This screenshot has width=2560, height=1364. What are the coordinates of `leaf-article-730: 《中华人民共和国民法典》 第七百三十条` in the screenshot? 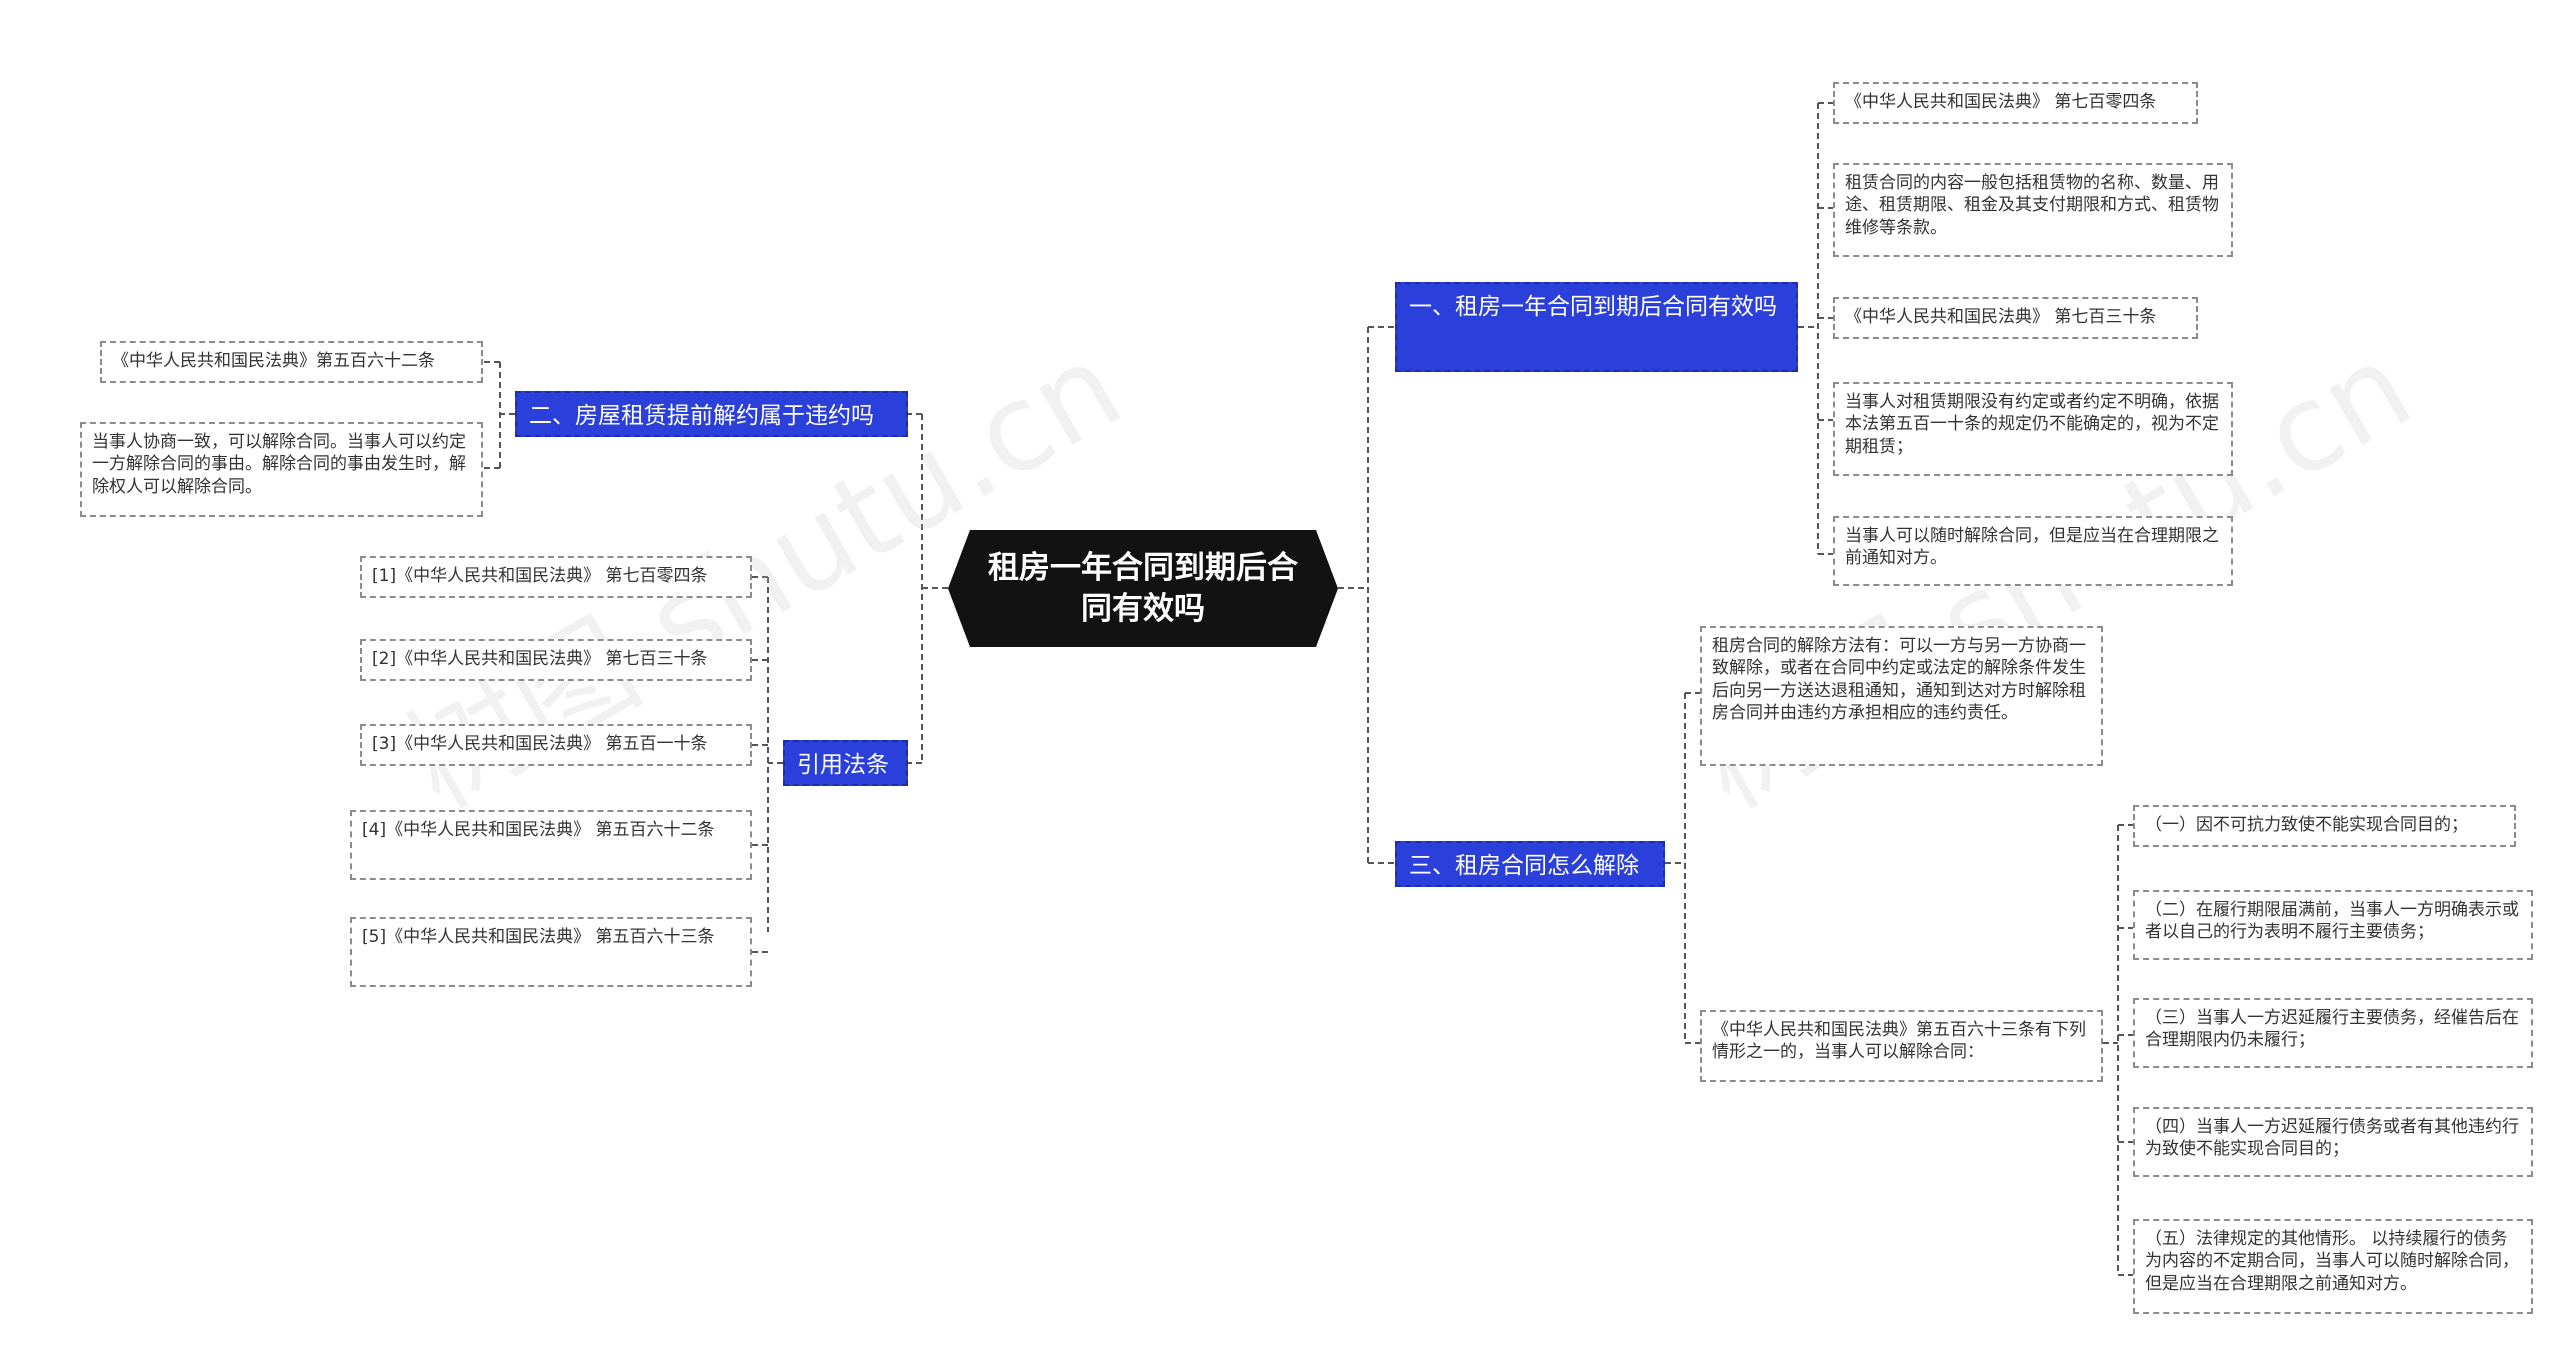 It's located at (2015, 318).